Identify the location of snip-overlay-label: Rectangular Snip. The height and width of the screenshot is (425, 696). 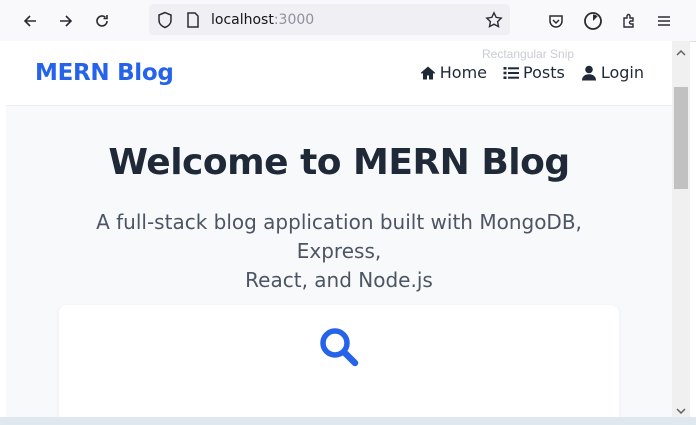
(528, 54).